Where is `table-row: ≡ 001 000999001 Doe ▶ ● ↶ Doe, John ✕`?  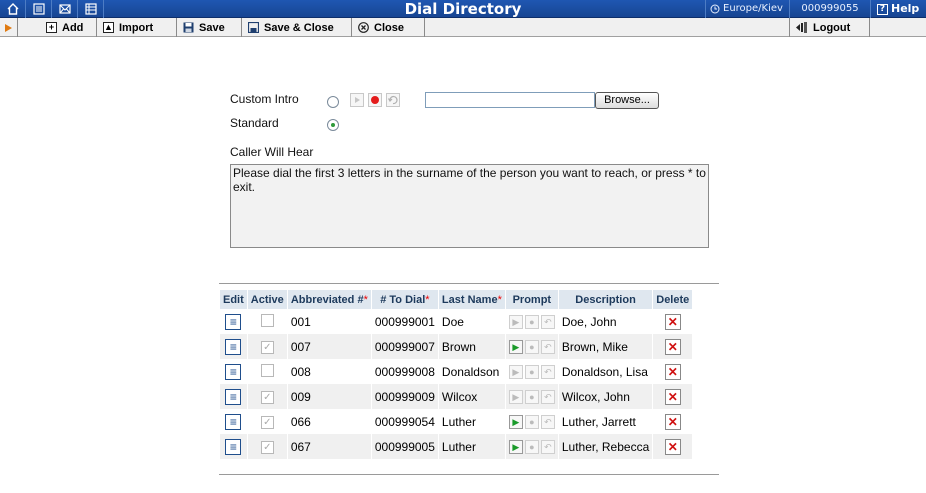
table-row: ≡ 001 000999001 Doe ▶ ● ↶ Doe, John ✕ is located at coordinates (456, 321).